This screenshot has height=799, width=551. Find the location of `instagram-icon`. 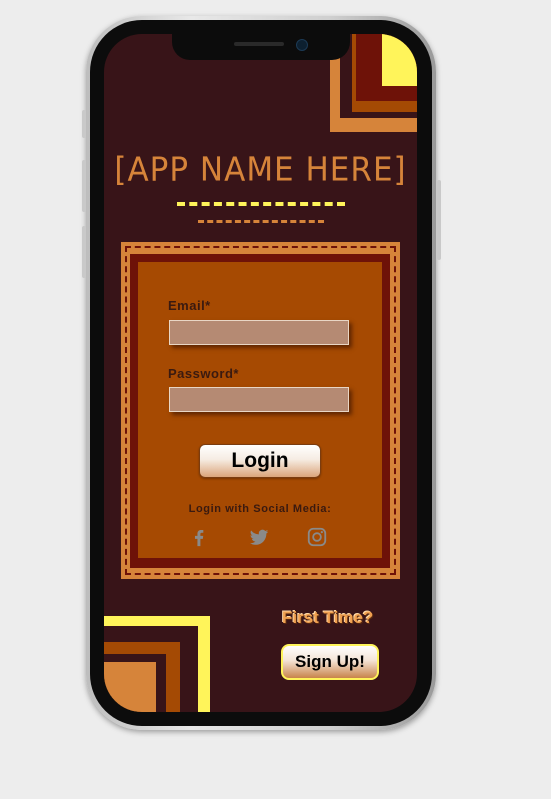

instagram-icon is located at coordinates (317, 537).